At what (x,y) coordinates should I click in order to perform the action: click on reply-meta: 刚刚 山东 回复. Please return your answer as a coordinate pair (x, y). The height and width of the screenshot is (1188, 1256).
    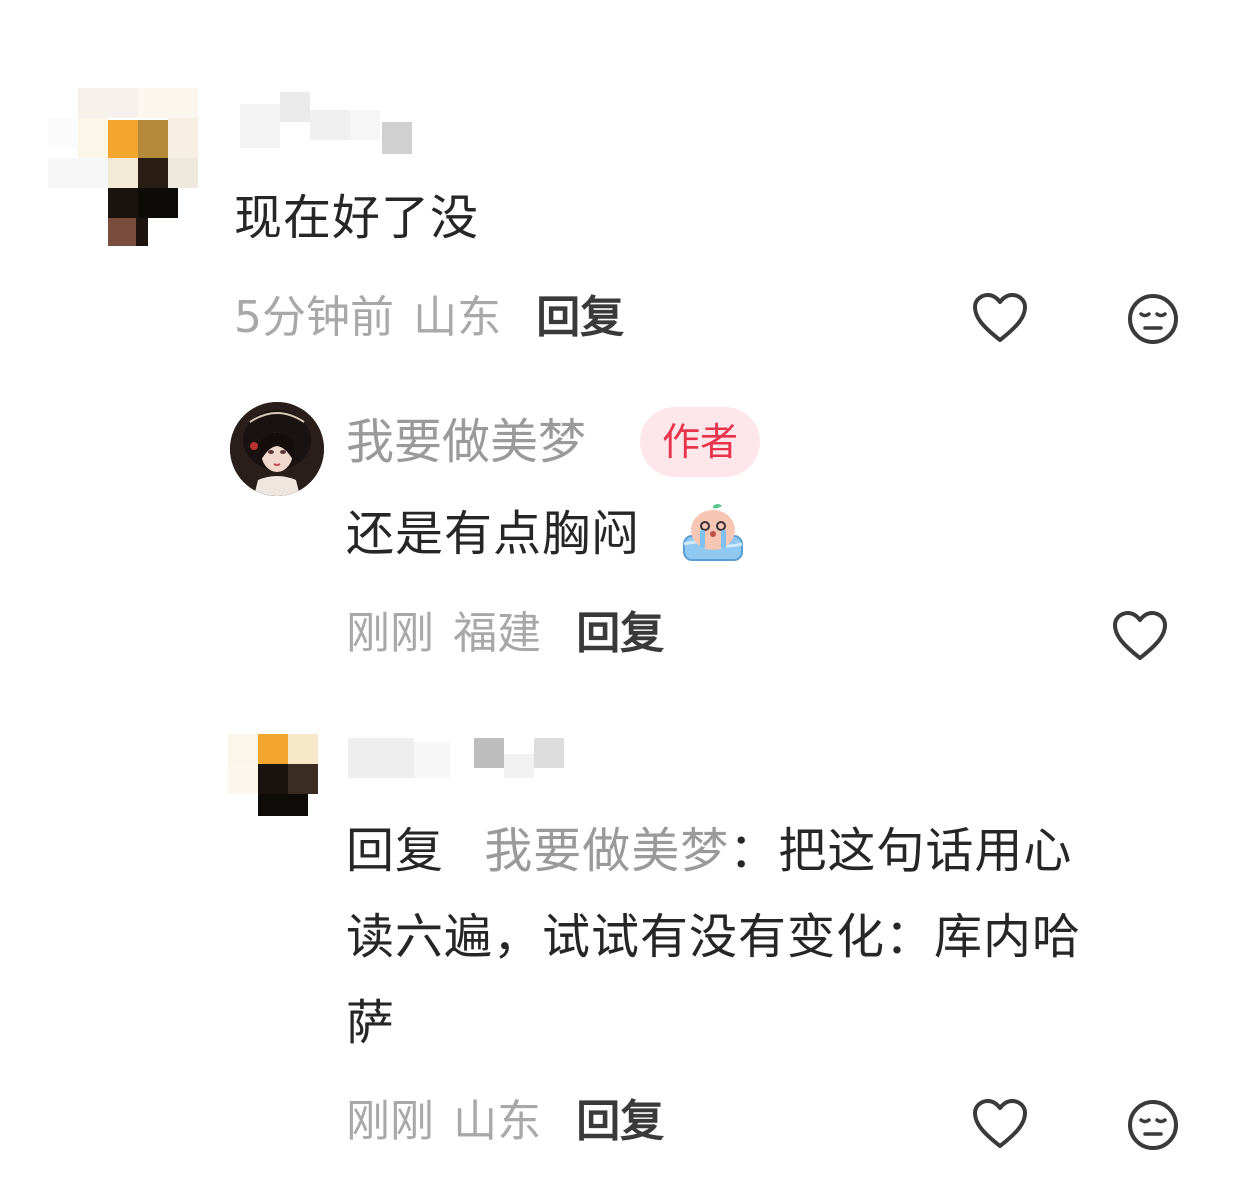
    Looking at the image, I should click on (505, 1122).